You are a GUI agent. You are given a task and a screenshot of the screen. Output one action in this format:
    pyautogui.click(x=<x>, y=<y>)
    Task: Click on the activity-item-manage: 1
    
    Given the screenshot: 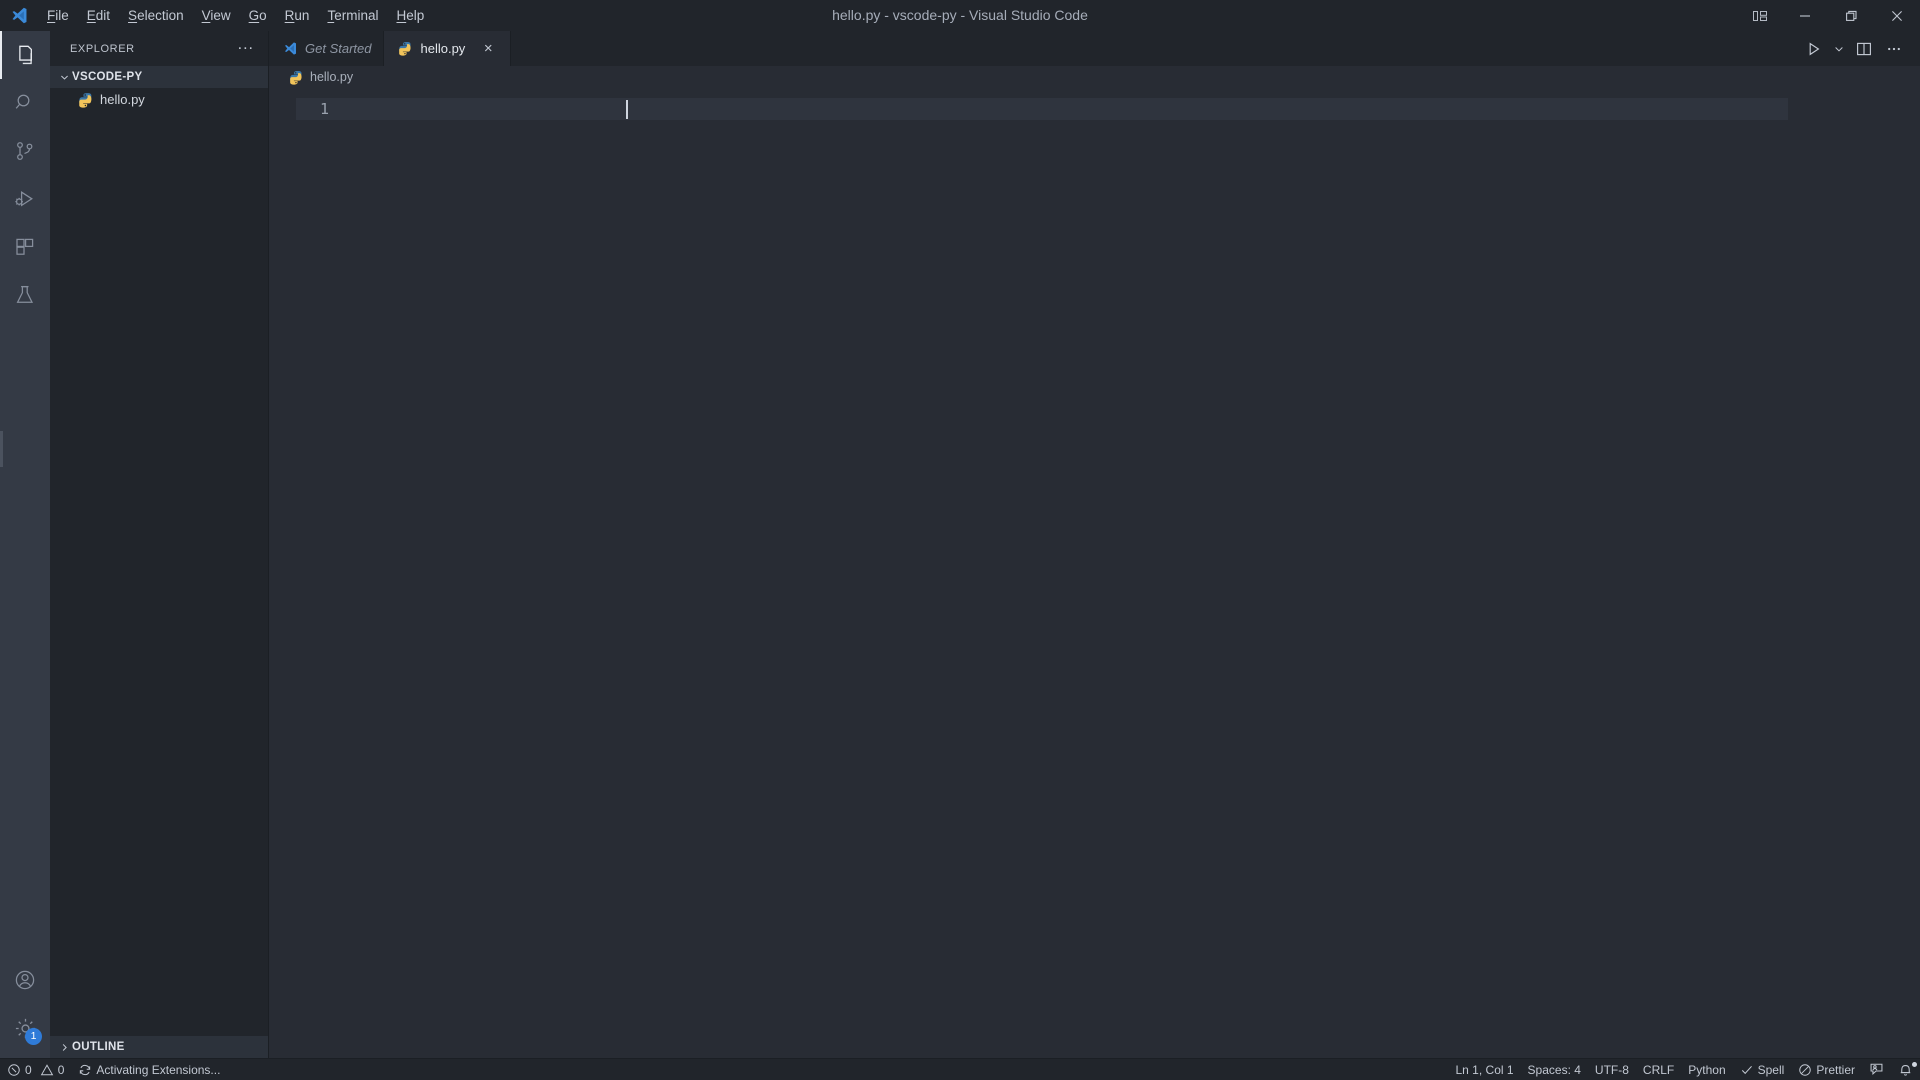 What is the action you would take?
    pyautogui.click(x=25, y=1028)
    